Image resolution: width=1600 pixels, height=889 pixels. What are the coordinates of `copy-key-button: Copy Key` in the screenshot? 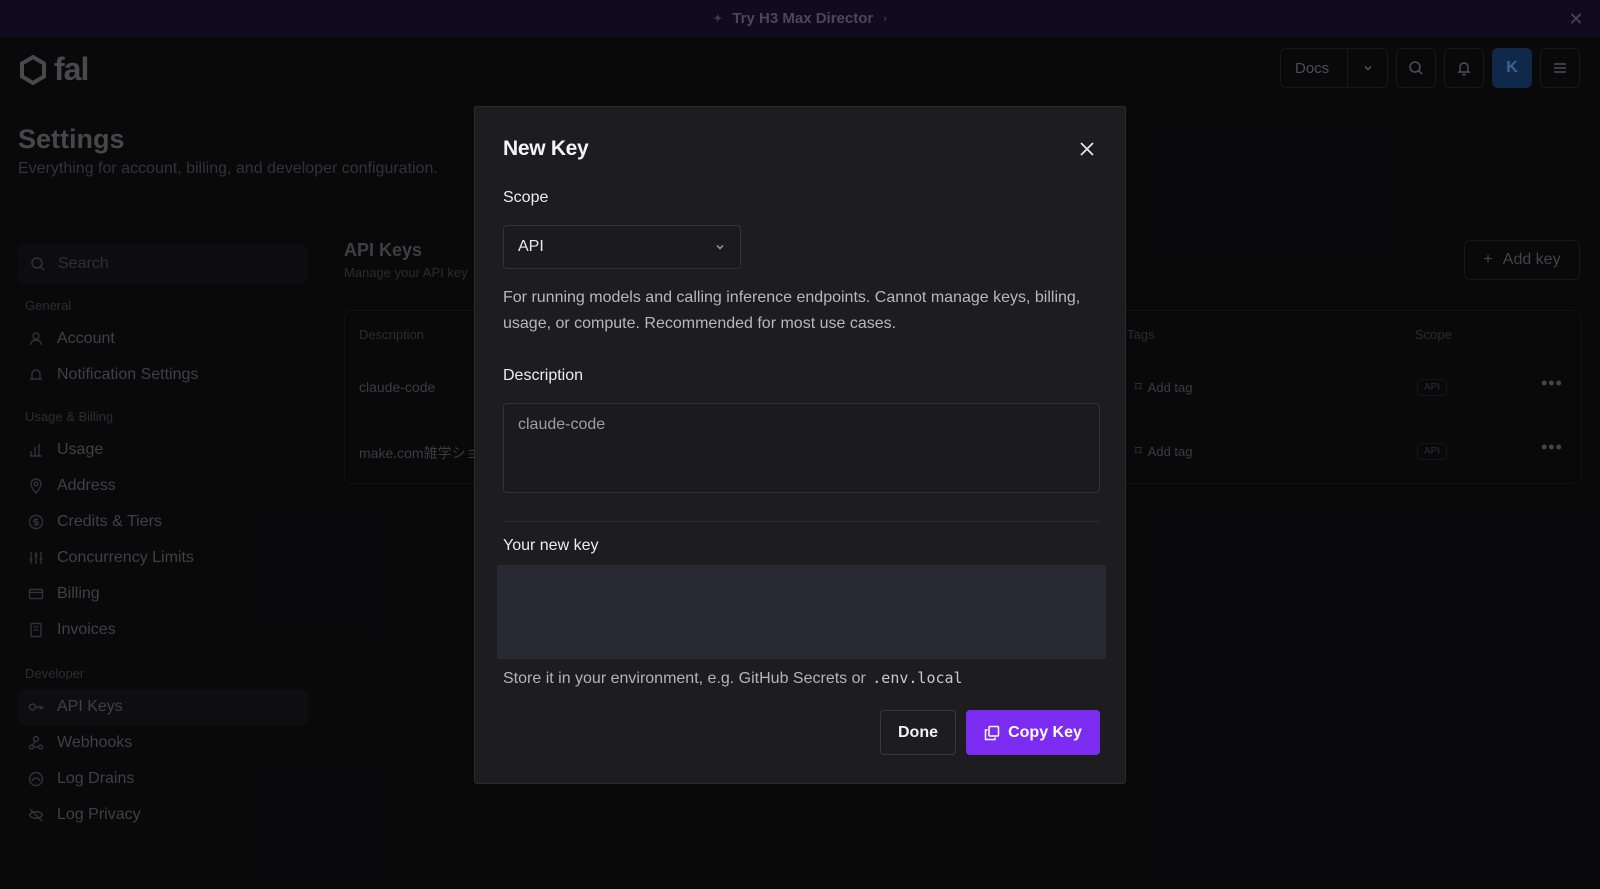 It's located at (1033, 732).